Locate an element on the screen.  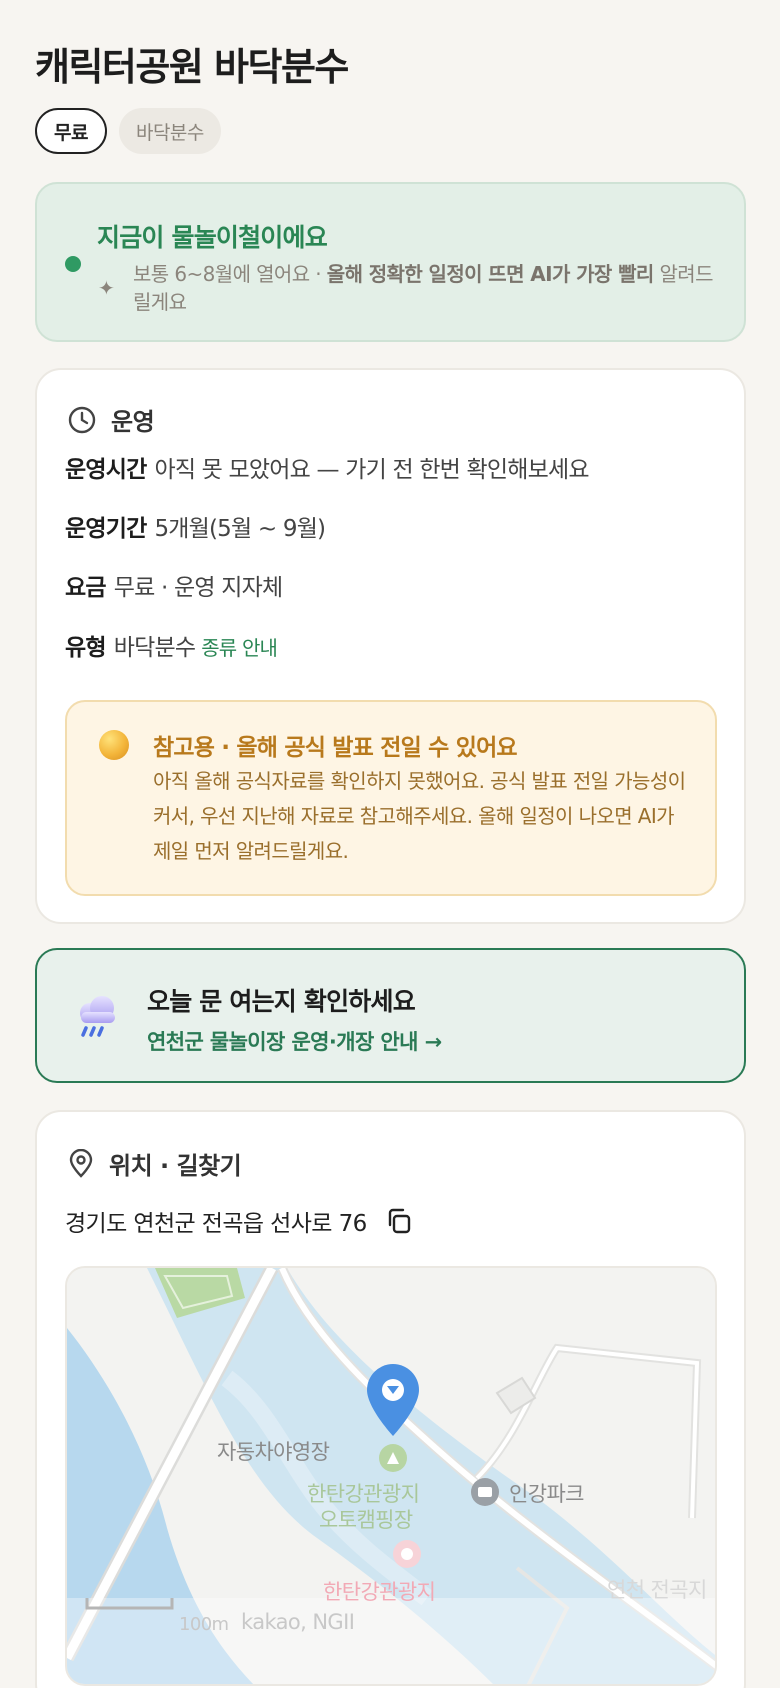
address-row: 경기도 연천군 전곡읍 선사로 76 is located at coordinates (239, 1221).